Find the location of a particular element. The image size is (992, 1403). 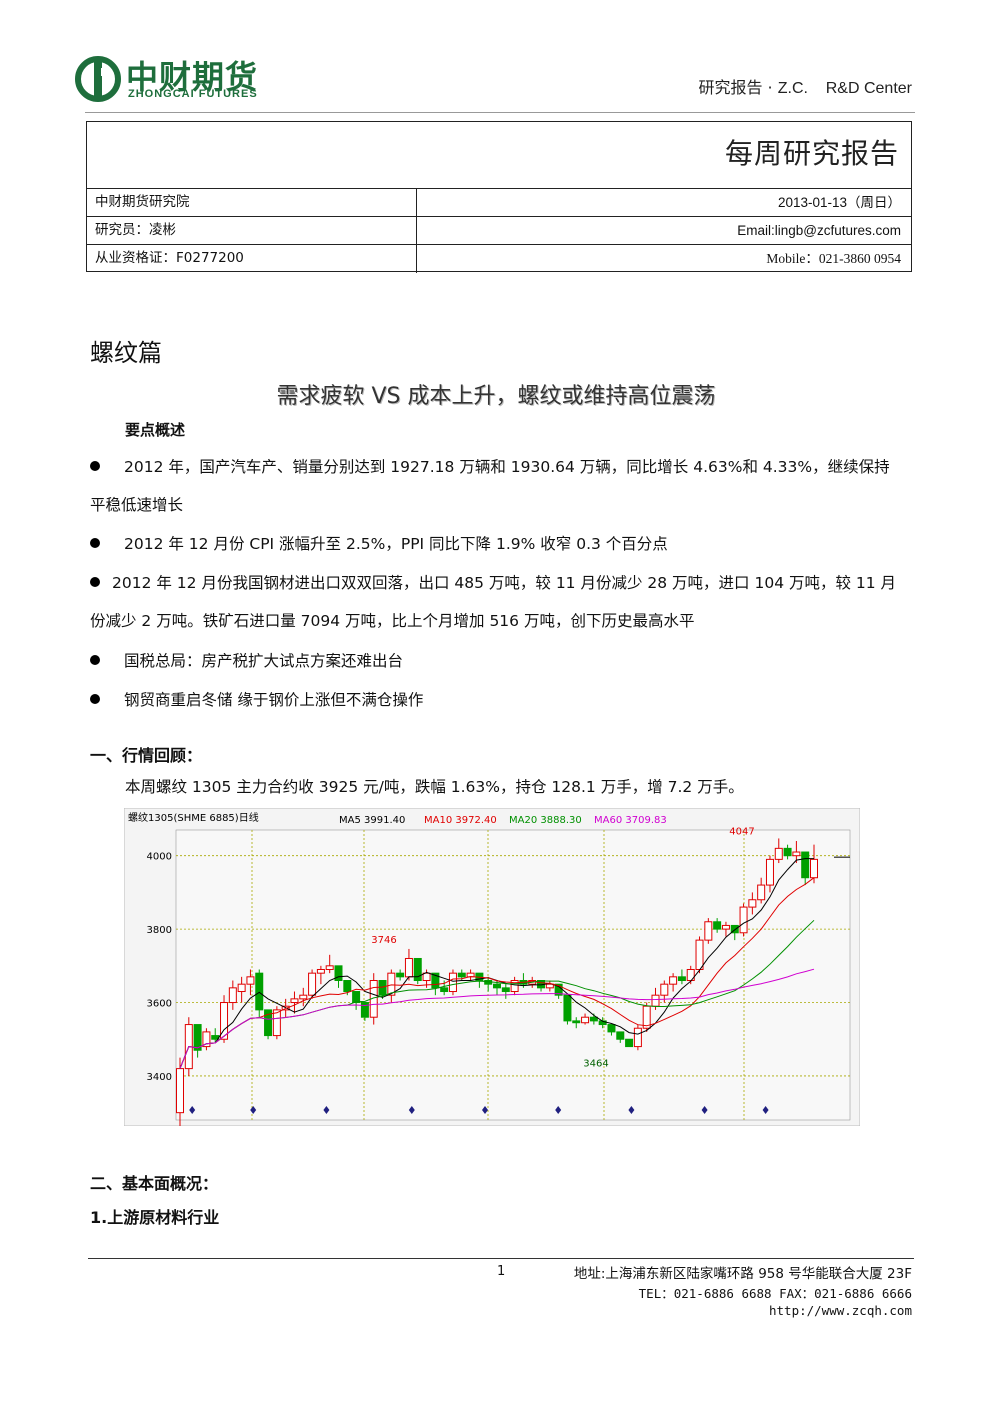

y-tick-label: 4000 is located at coordinates (159, 857).